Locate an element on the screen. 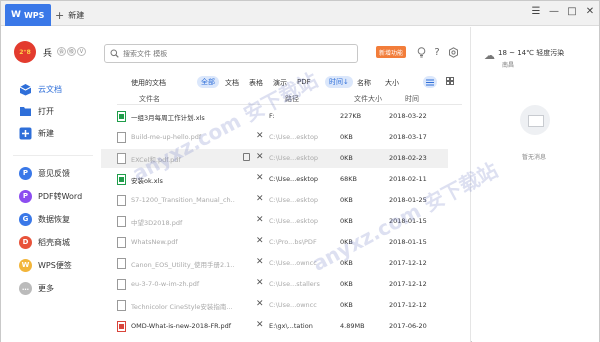 The height and width of the screenshot is (342, 600). empty-inbox-icon is located at coordinates (535, 120).